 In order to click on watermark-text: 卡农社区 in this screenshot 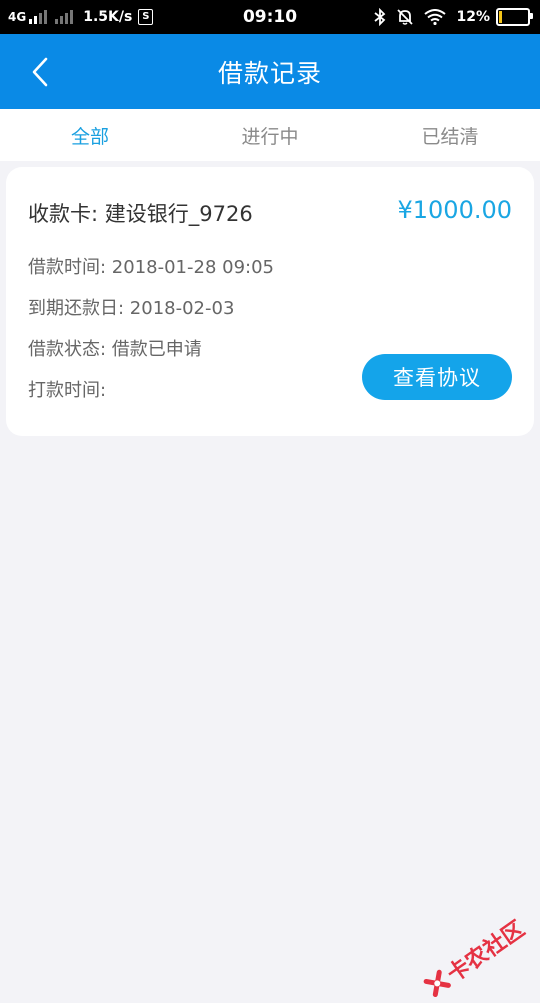, I will do `click(486, 952)`.